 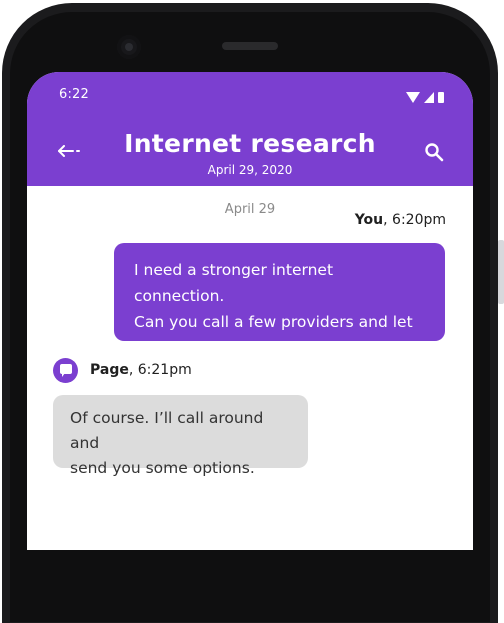 I want to click on wifi-icon, so click(x=413, y=97).